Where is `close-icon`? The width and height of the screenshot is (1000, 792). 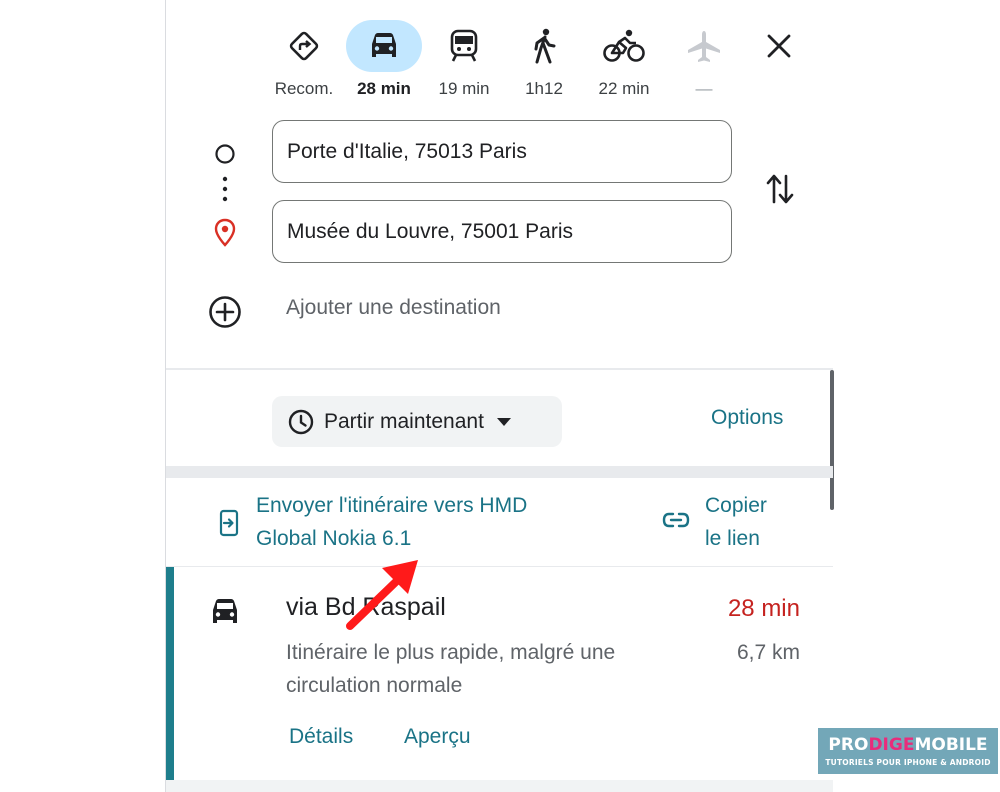 close-icon is located at coordinates (779, 46).